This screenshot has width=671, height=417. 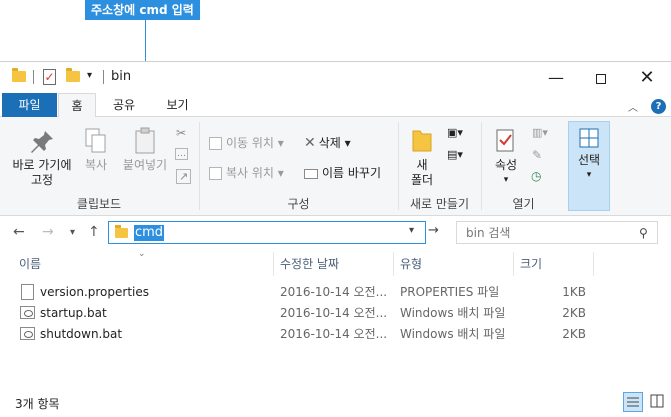 I want to click on new-item-icon: ▣▾, so click(x=455, y=132).